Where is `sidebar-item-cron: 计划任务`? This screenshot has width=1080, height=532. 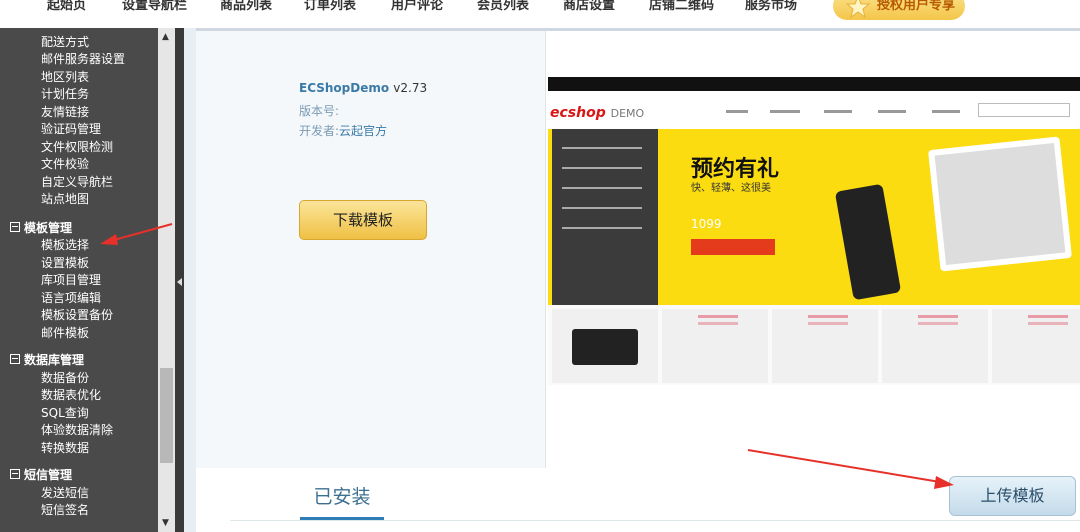
sidebar-item-cron: 计划任务 is located at coordinates (65, 93).